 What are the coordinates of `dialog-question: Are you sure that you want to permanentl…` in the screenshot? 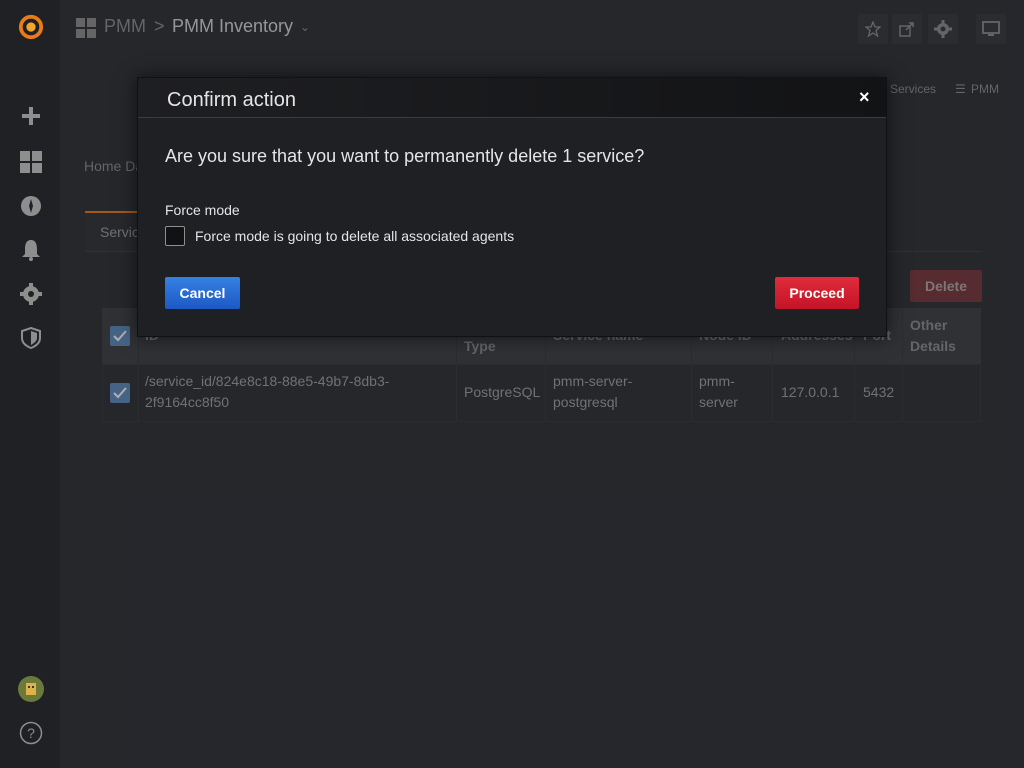 It's located at (405, 156).